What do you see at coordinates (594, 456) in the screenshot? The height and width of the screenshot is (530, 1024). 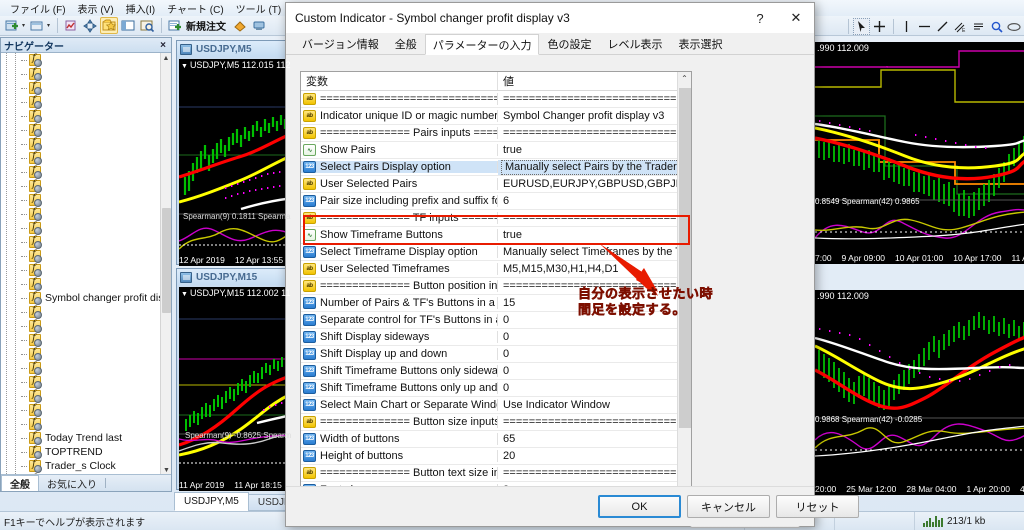 I see `param-value-cell: 20` at bounding box center [594, 456].